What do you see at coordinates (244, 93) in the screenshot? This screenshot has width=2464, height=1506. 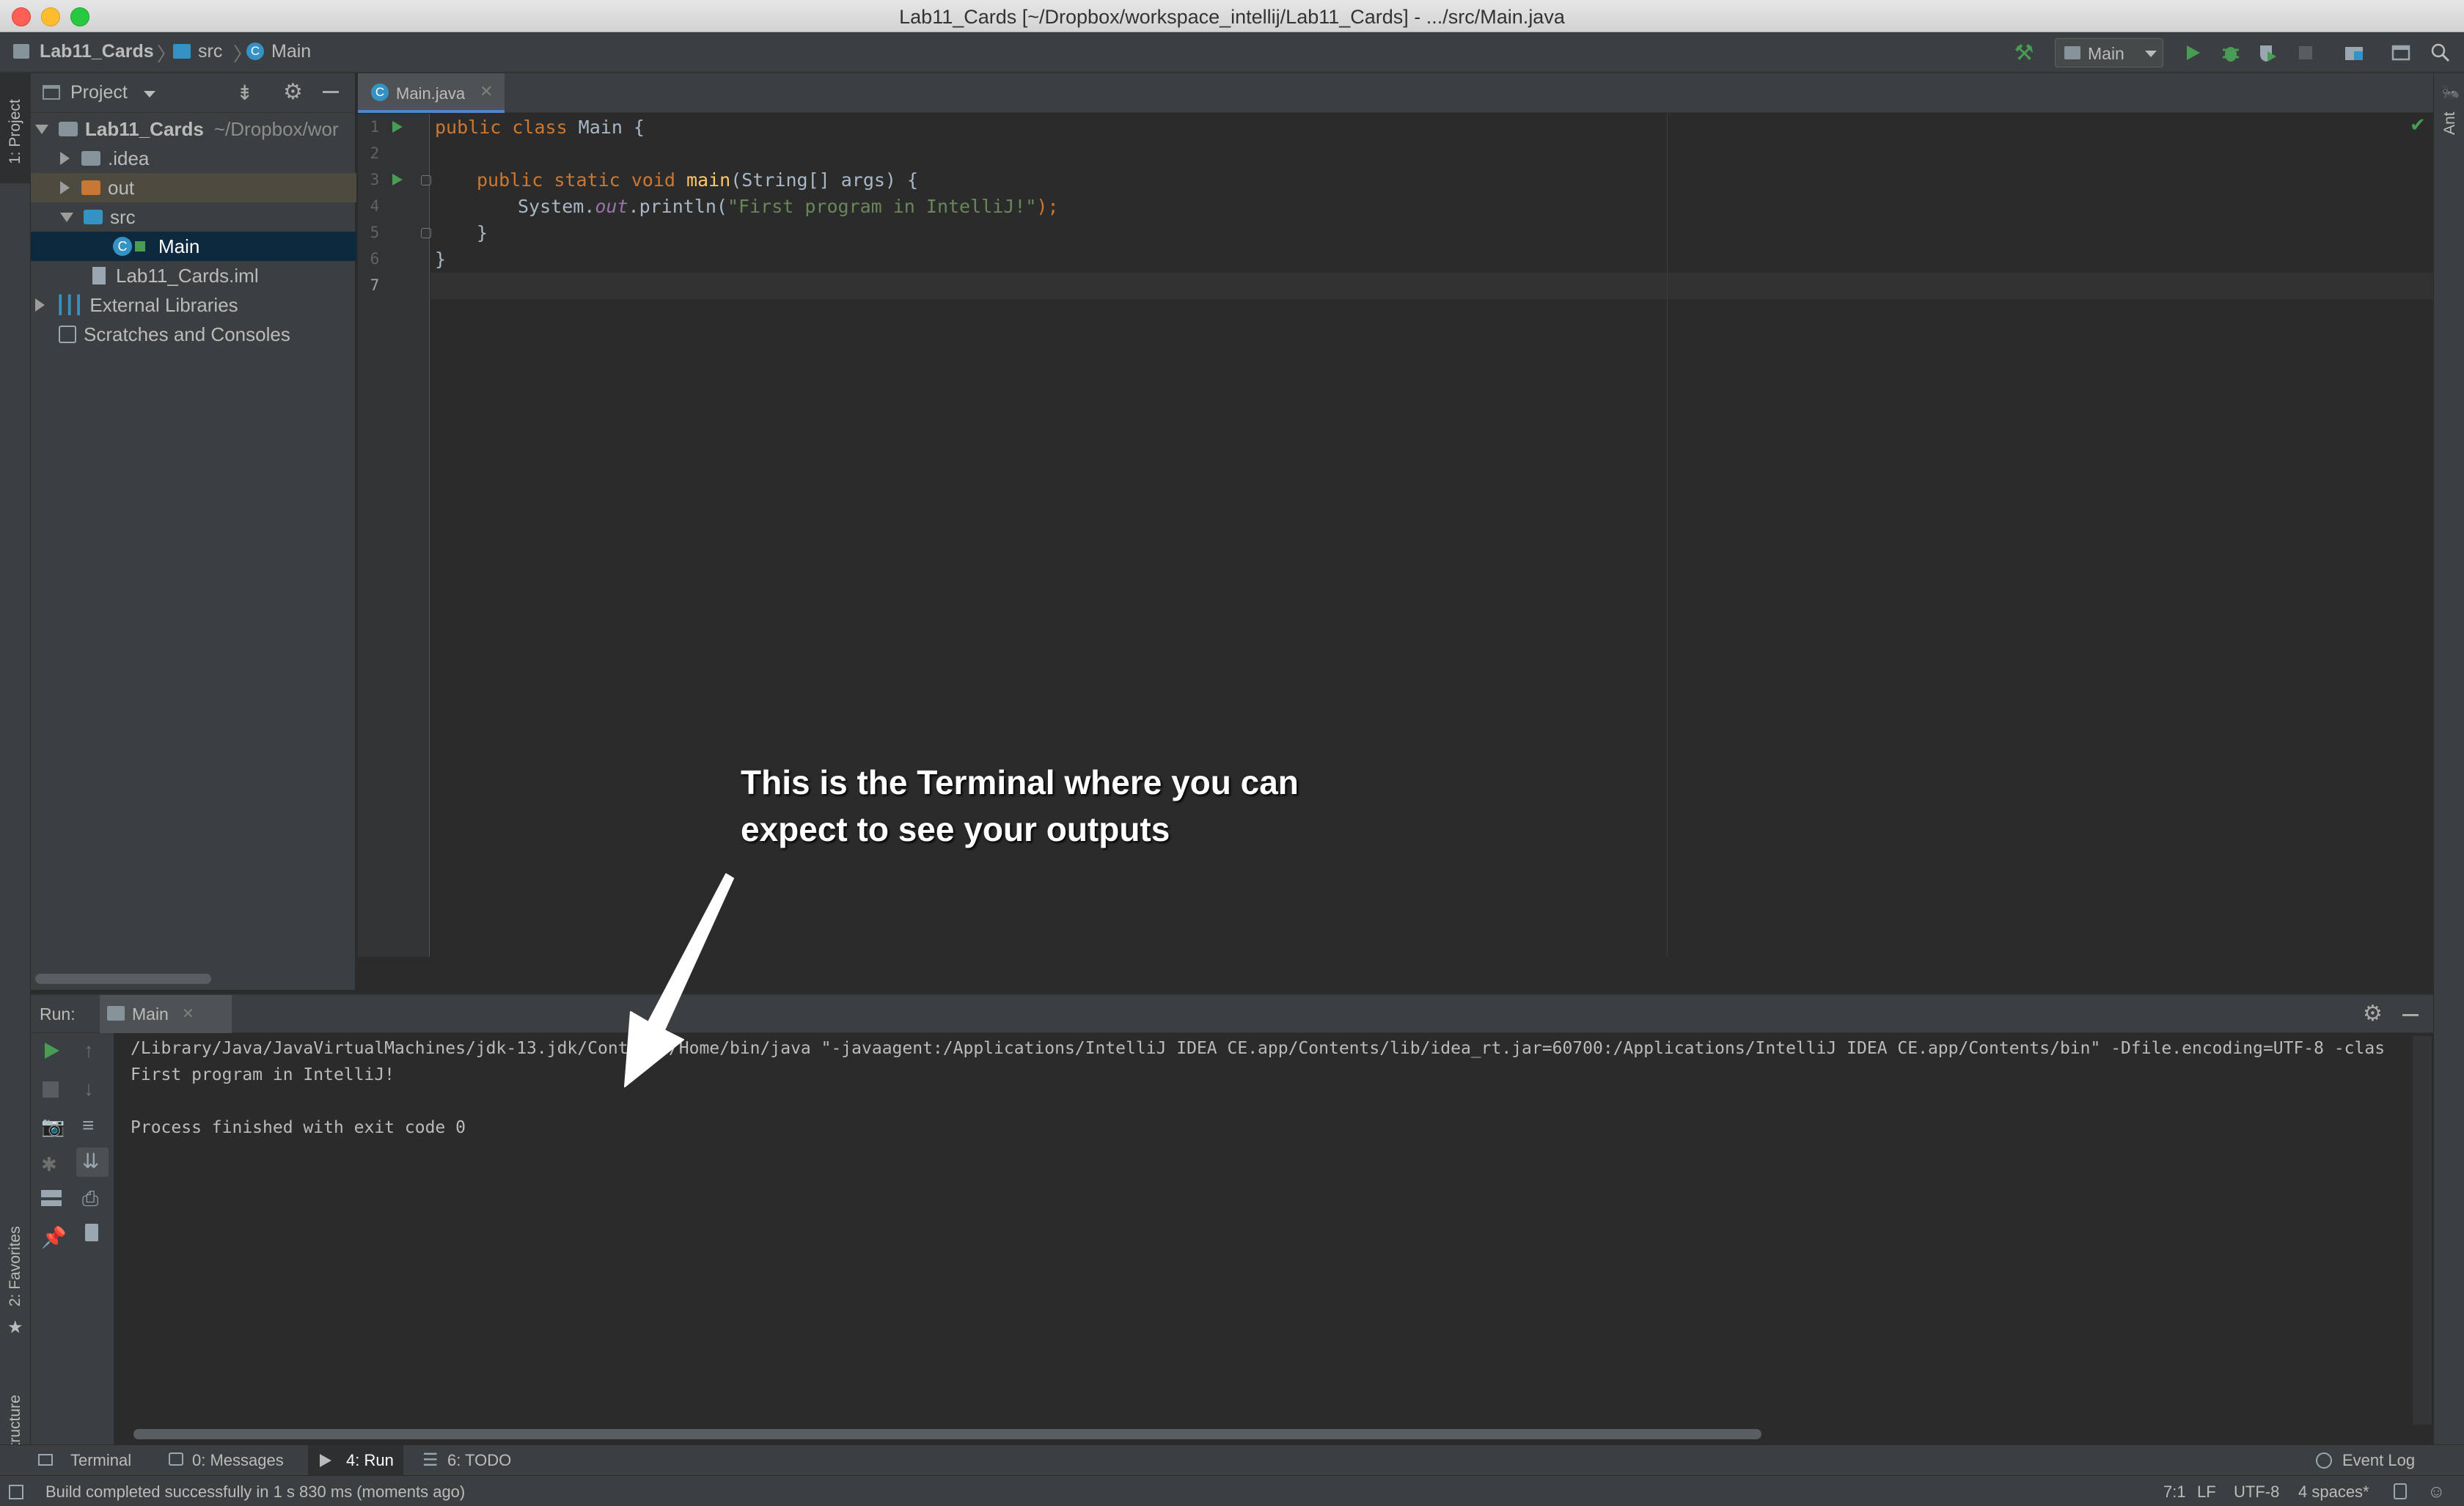 I see `collapse-all-icon: ⇟` at bounding box center [244, 93].